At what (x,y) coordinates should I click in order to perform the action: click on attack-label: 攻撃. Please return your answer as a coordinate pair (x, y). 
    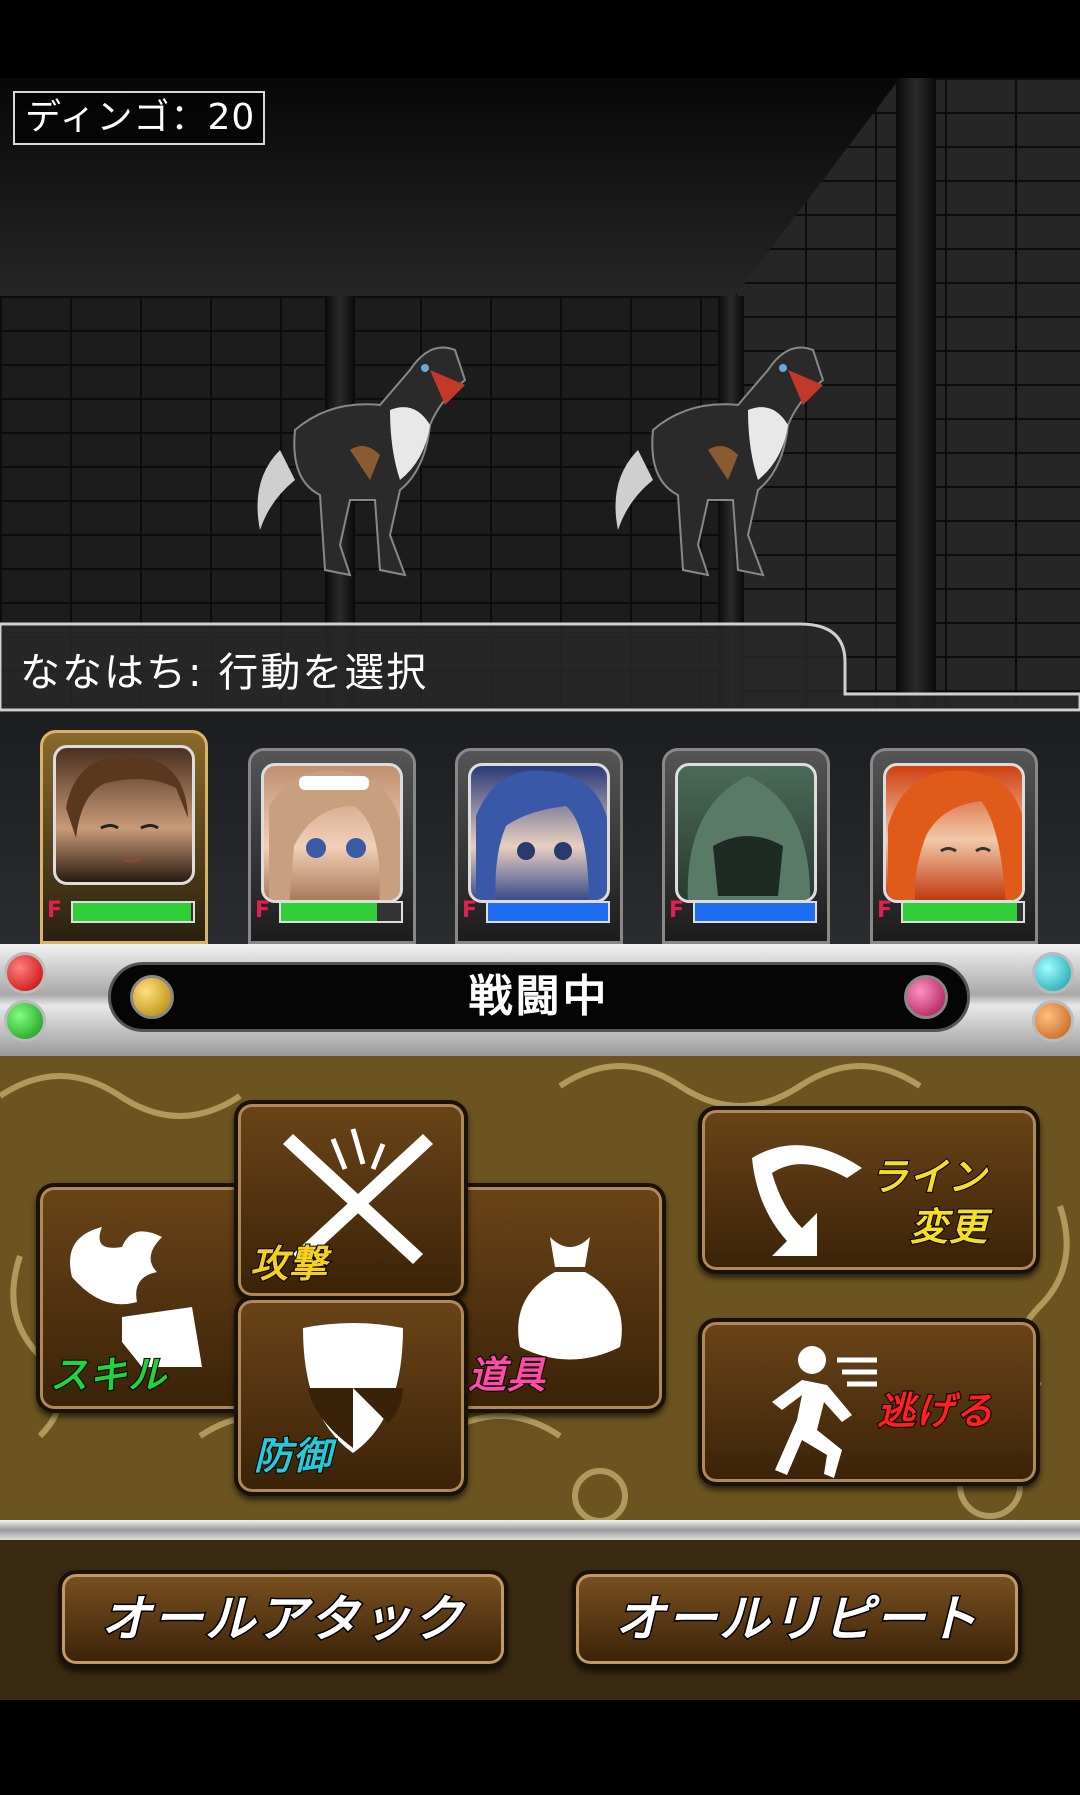
    Looking at the image, I should click on (289, 1264).